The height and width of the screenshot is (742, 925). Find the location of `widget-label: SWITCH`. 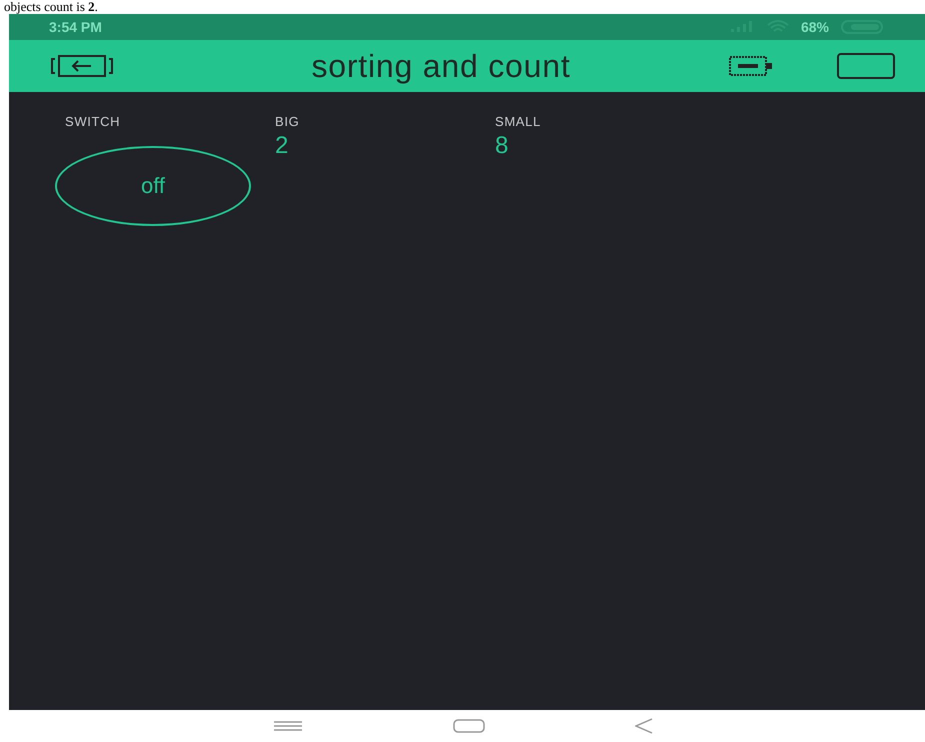

widget-label: SWITCH is located at coordinates (93, 122).